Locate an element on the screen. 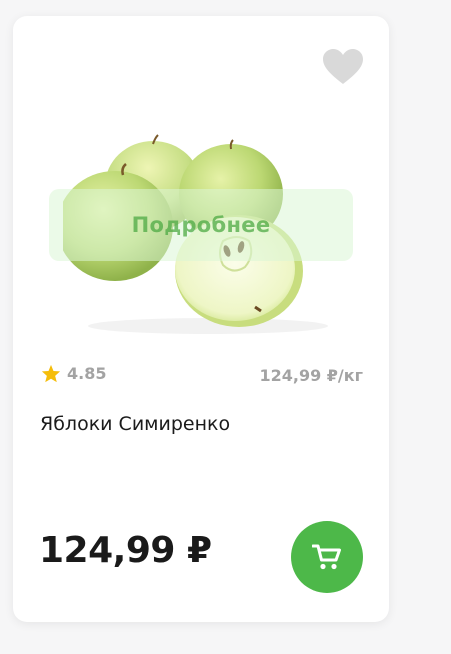  product-meta: 4.85 124,99 ₽/кг is located at coordinates (202, 376).